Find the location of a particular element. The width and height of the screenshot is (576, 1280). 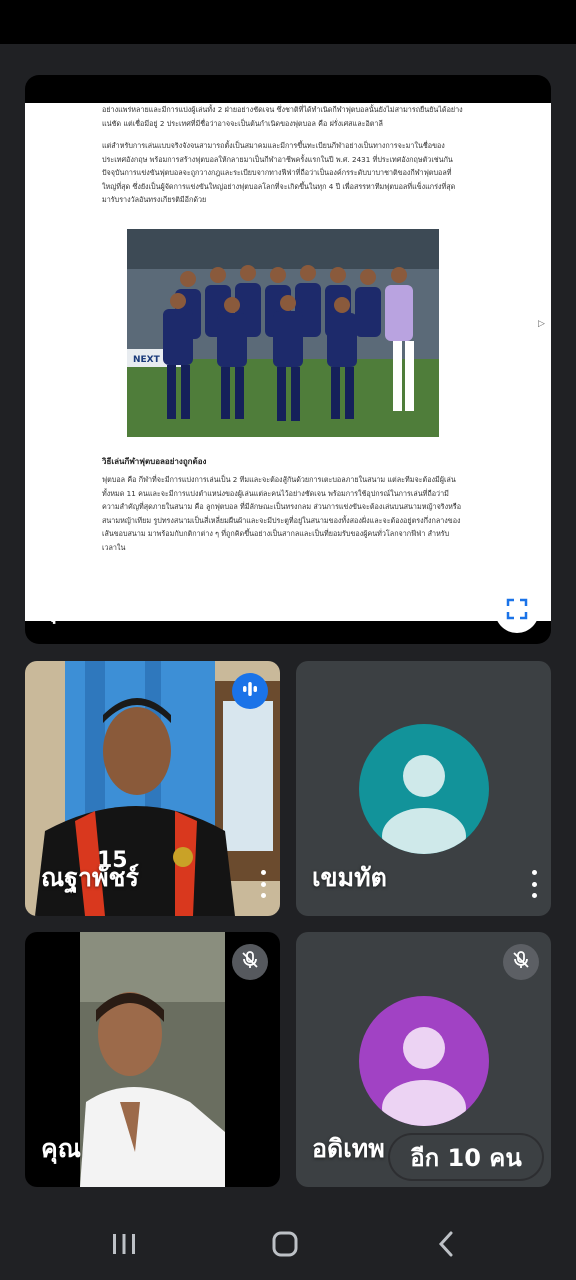

fullscreen-icon is located at coordinates (517, 611).